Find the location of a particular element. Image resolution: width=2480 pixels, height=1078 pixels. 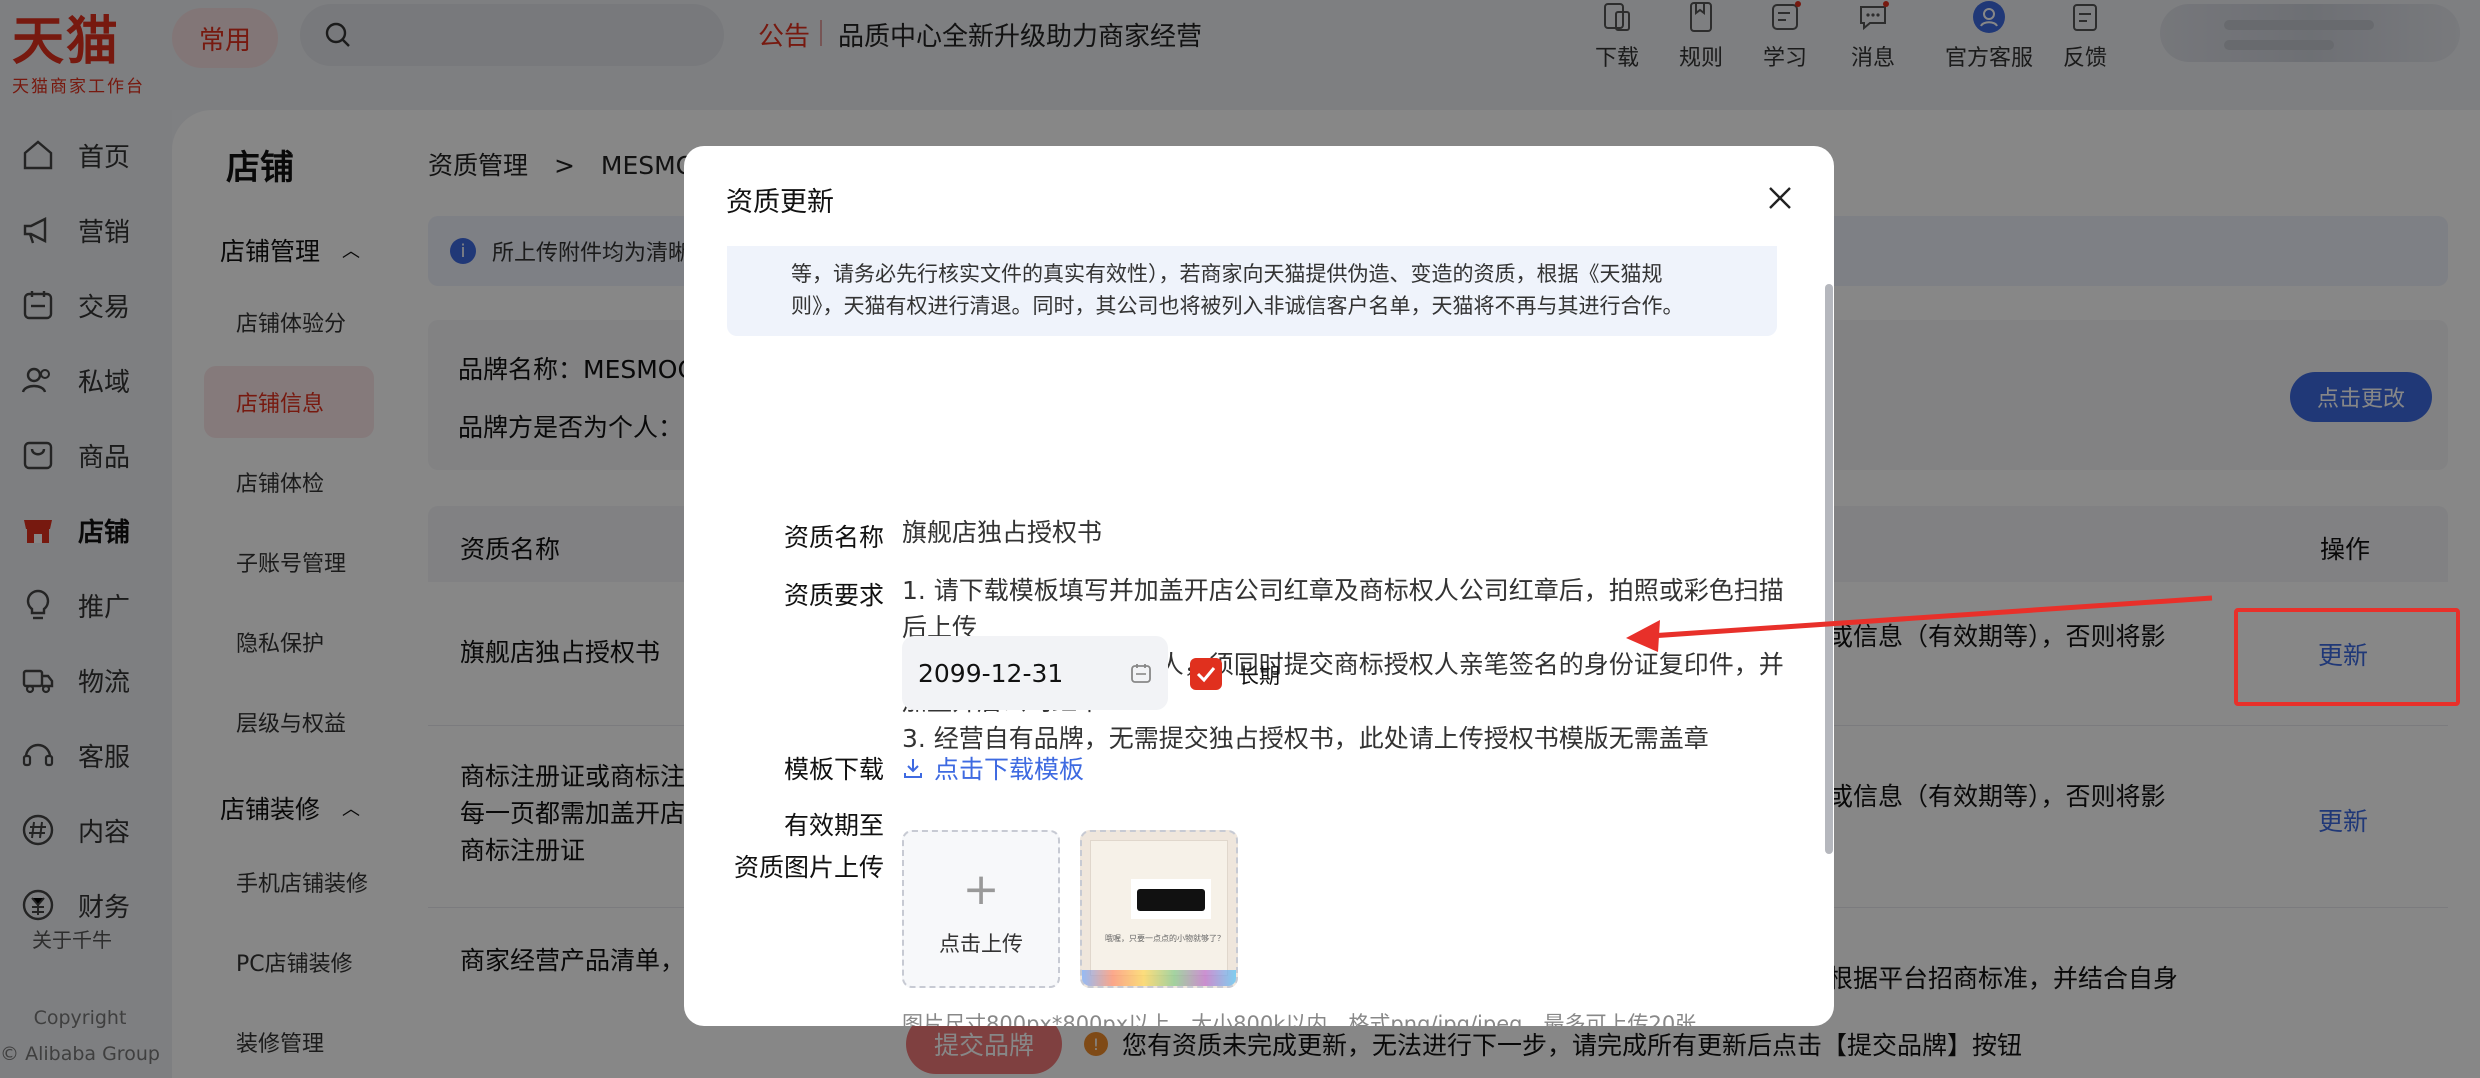

requirement-line: 加盖开店公司红章 is located at coordinates (1002, 701).